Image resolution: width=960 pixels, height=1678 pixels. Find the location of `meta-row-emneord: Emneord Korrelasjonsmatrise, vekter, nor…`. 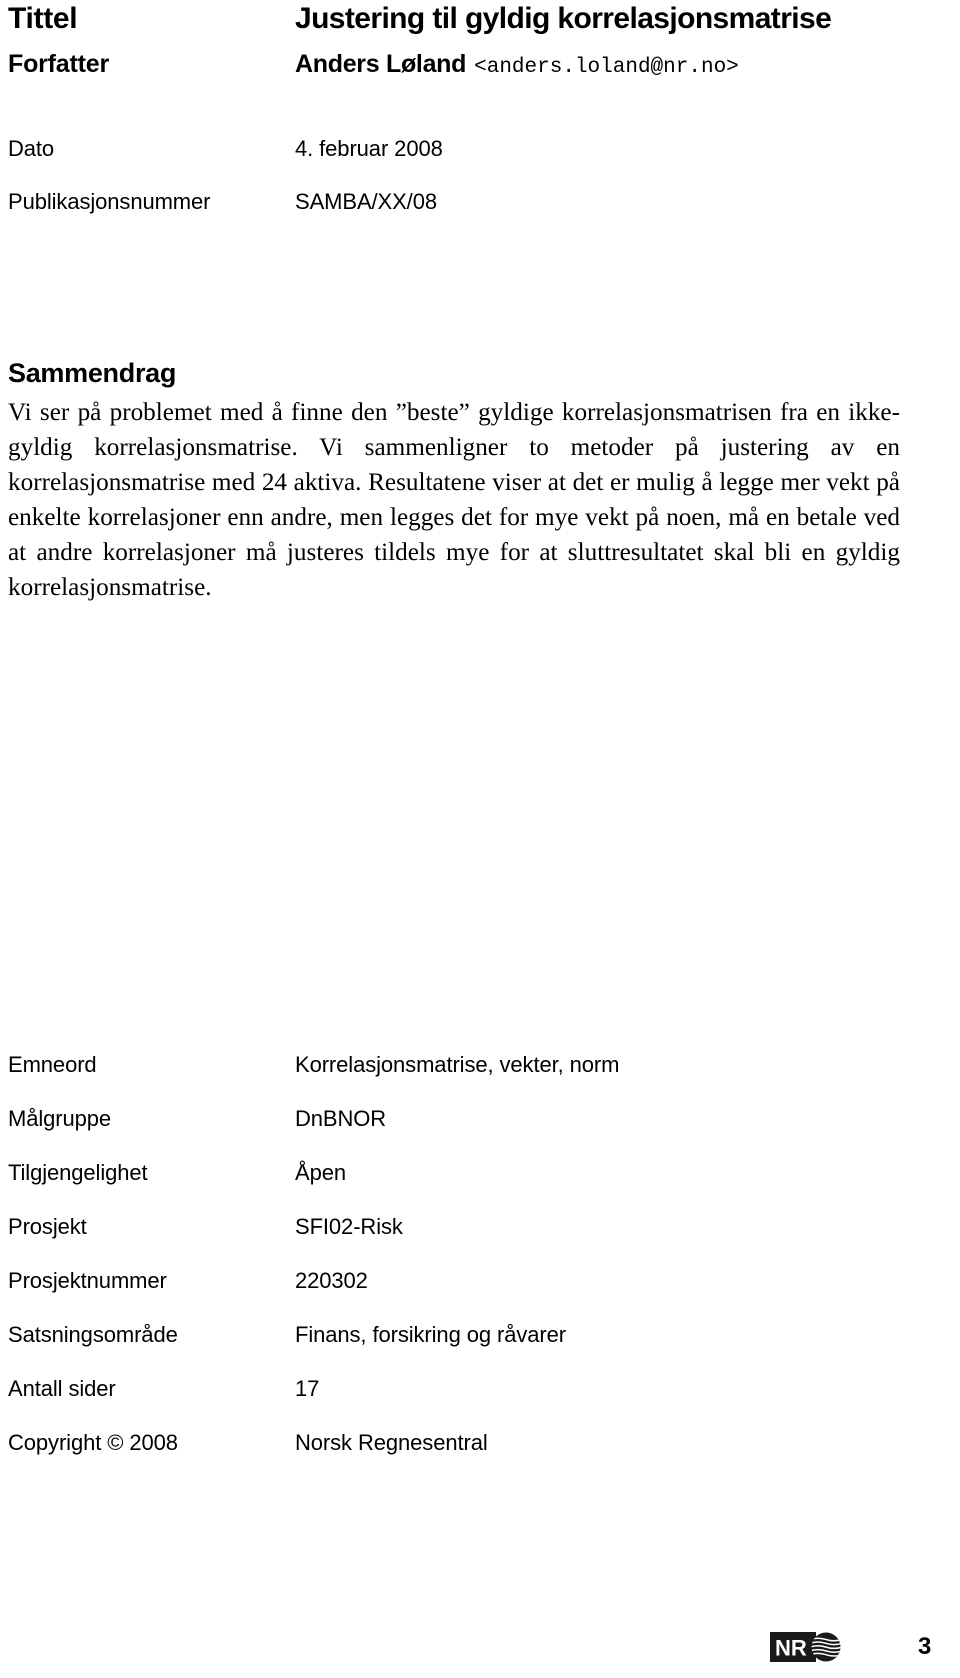

meta-row-emneord: Emneord Korrelasjonsmatrise, vekter, nor… is located at coordinates (480, 1065).